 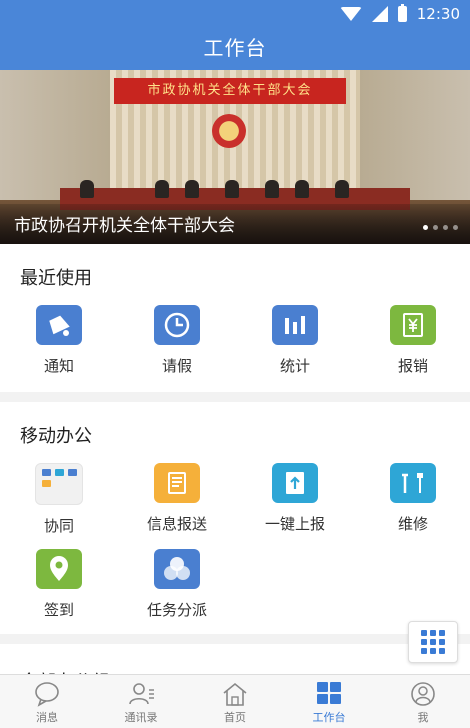 I want to click on tab-workbench: 工作台, so click(x=329, y=701).